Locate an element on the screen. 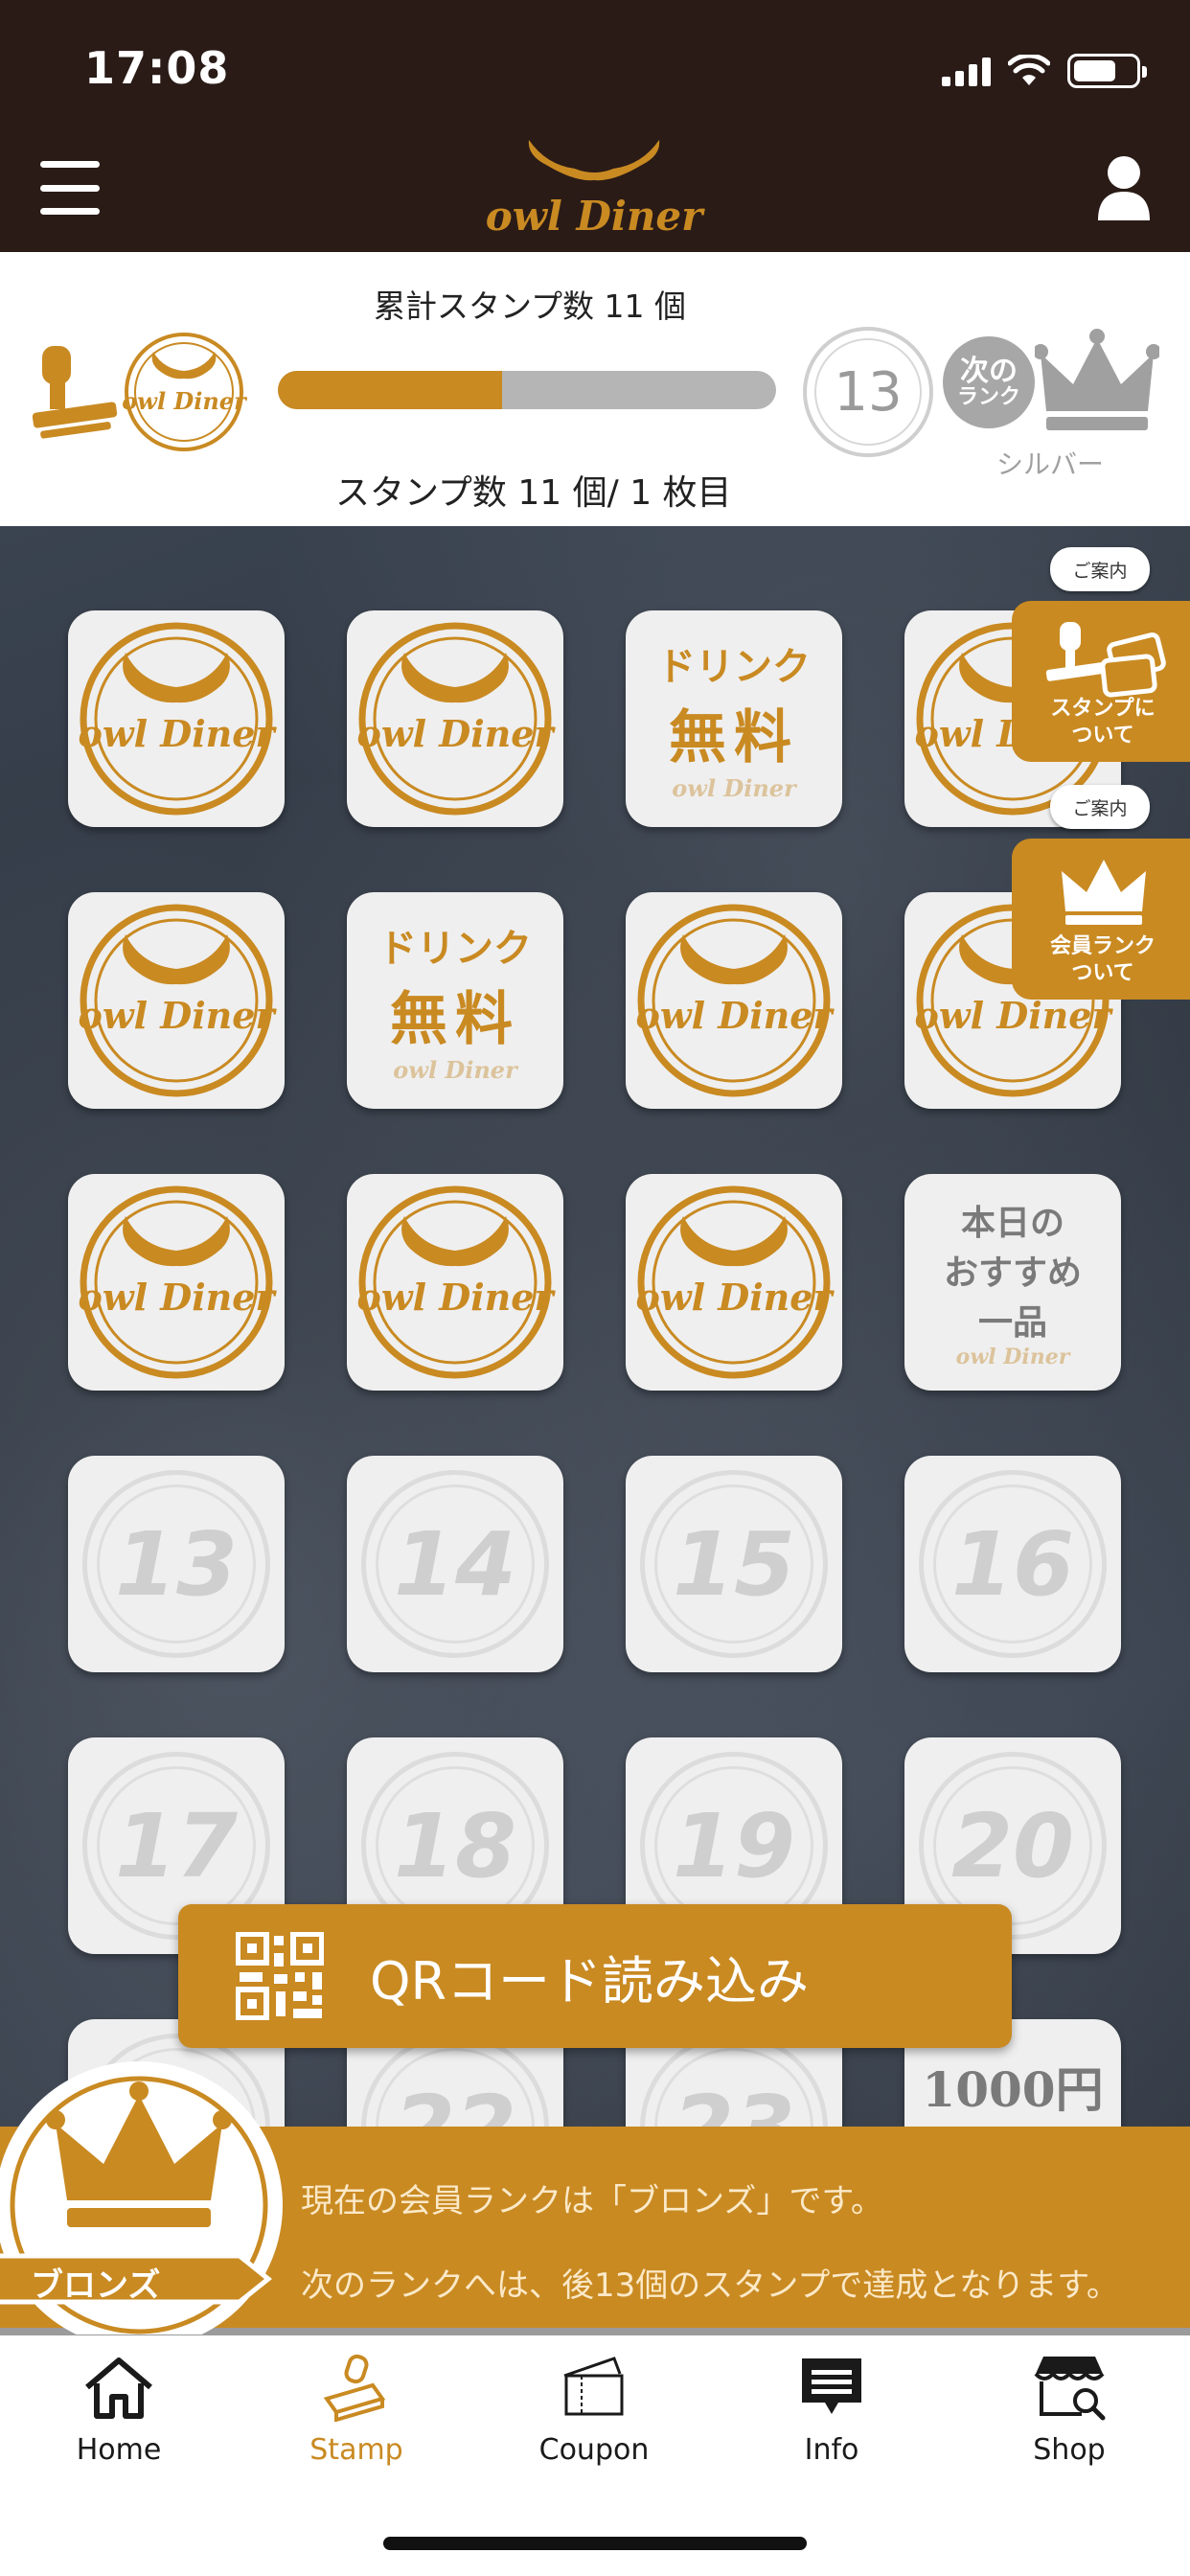 This screenshot has width=1190, height=2576. stamp-slot: 15 is located at coordinates (734, 1564).